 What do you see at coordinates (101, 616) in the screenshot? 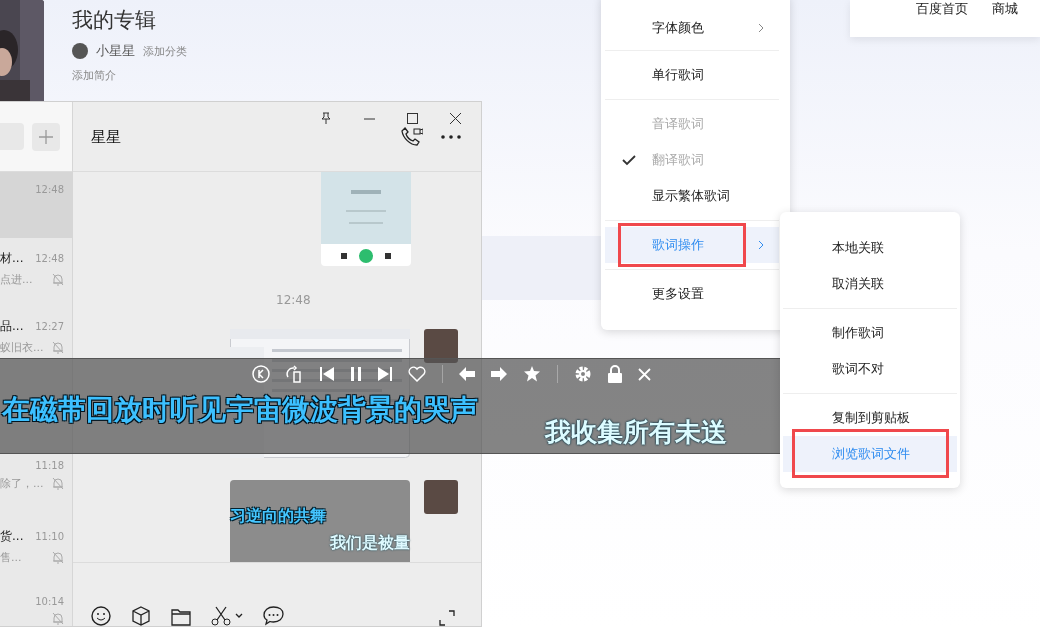
I see `emoji-icon` at bounding box center [101, 616].